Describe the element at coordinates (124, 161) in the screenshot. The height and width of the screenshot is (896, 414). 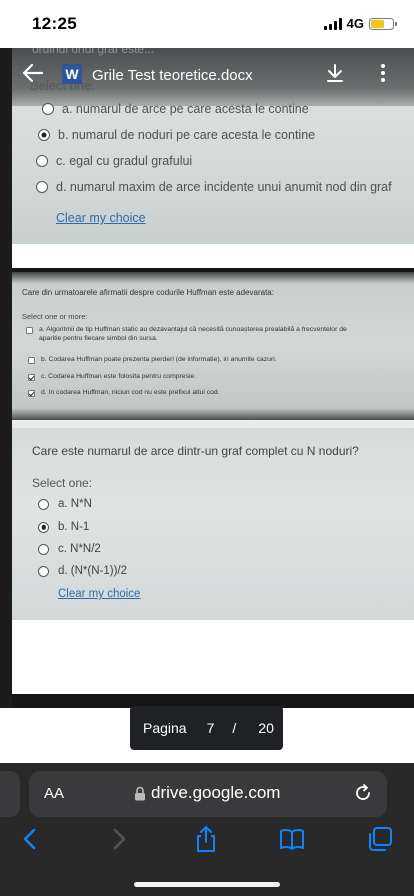
I see `option-label: c. egal cu gradul grafului` at that location.